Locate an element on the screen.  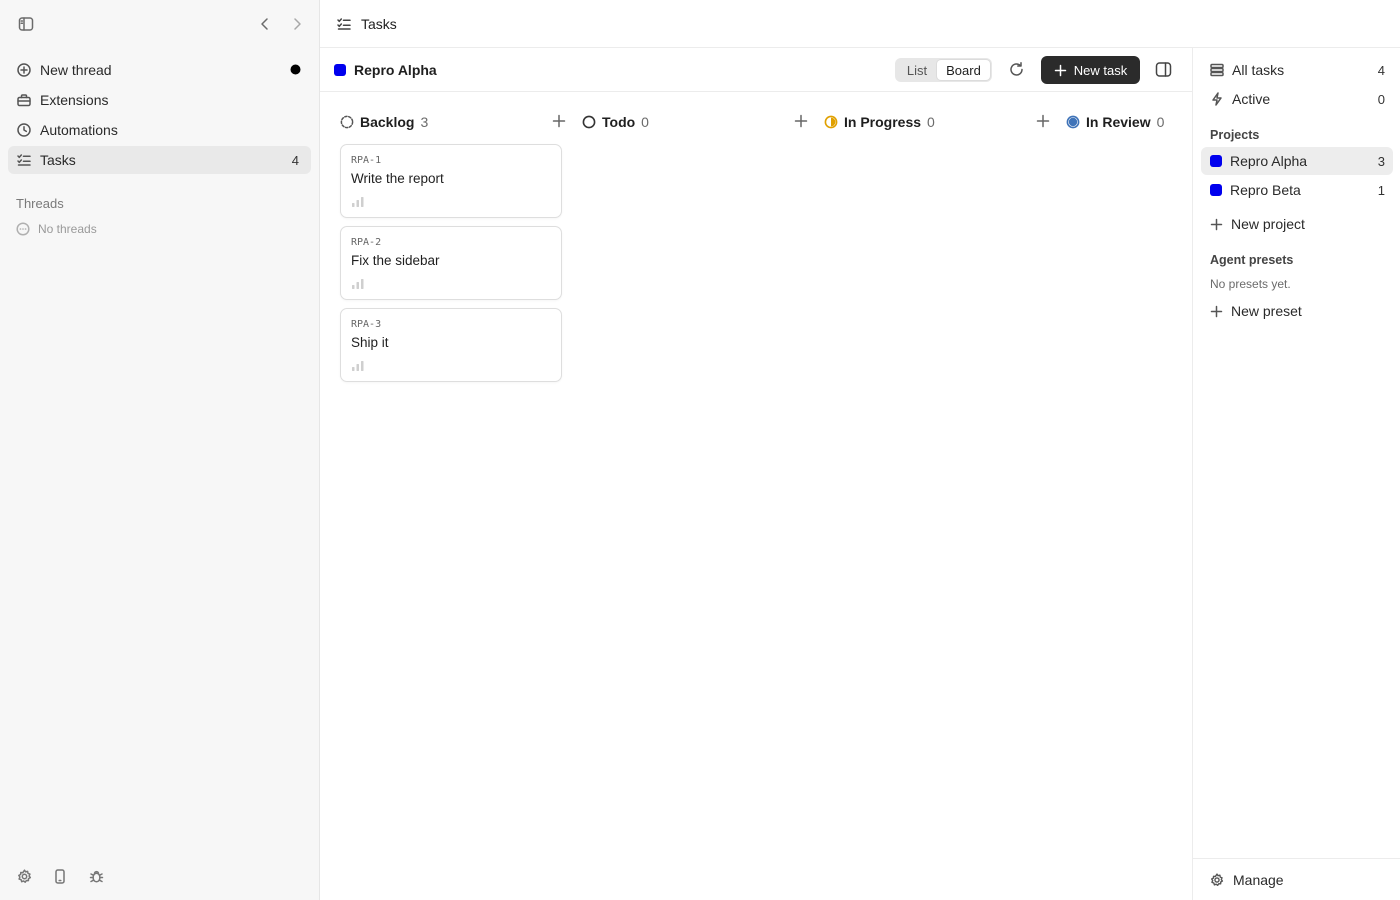
filter-all-tasks: All tasks 4 is located at coordinates (1297, 70).